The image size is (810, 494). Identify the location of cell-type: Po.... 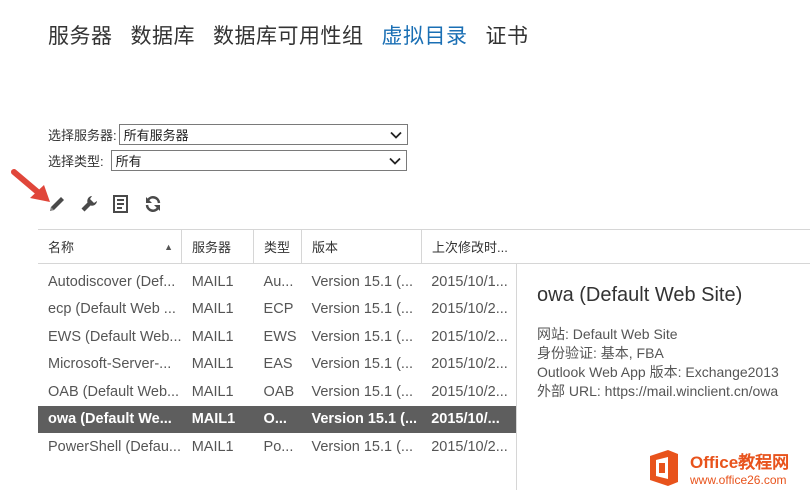
(278, 446).